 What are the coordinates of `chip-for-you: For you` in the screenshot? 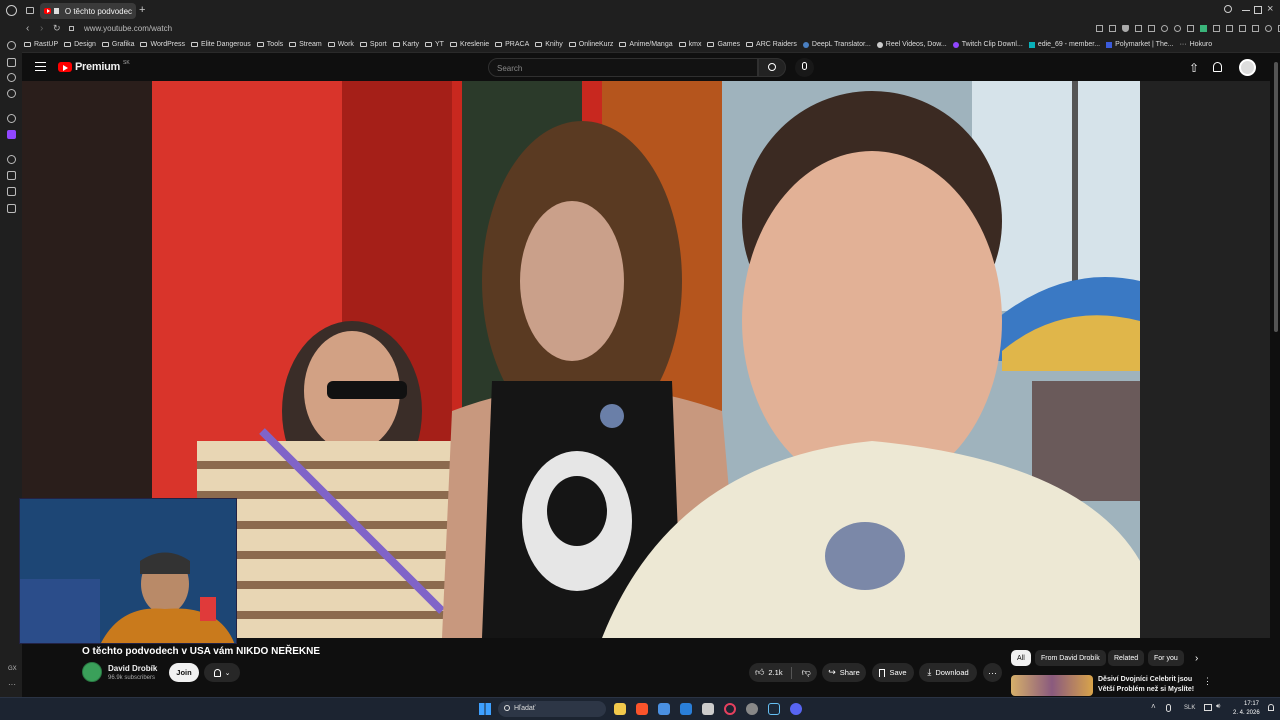 It's located at (1166, 658).